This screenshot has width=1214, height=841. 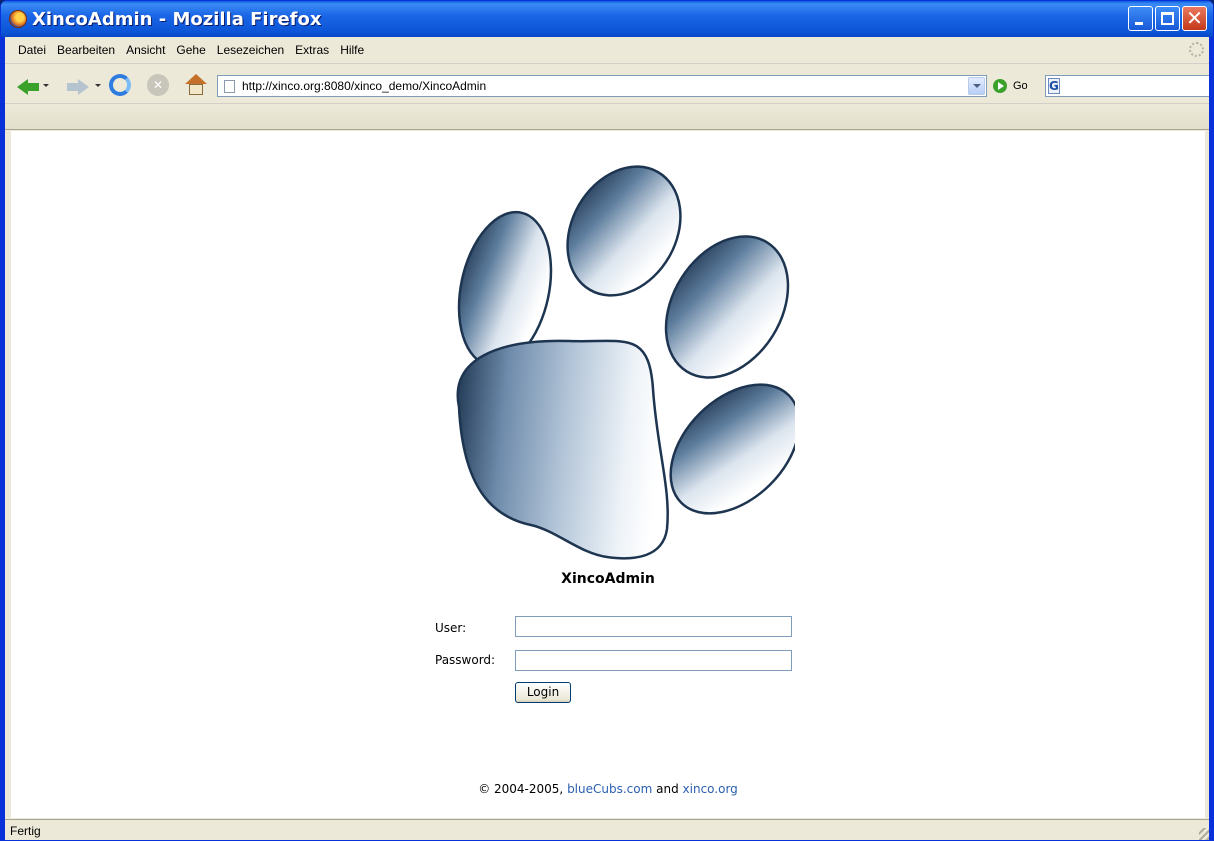 I want to click on bluecubs-link: blueCubs.com, so click(x=609, y=789).